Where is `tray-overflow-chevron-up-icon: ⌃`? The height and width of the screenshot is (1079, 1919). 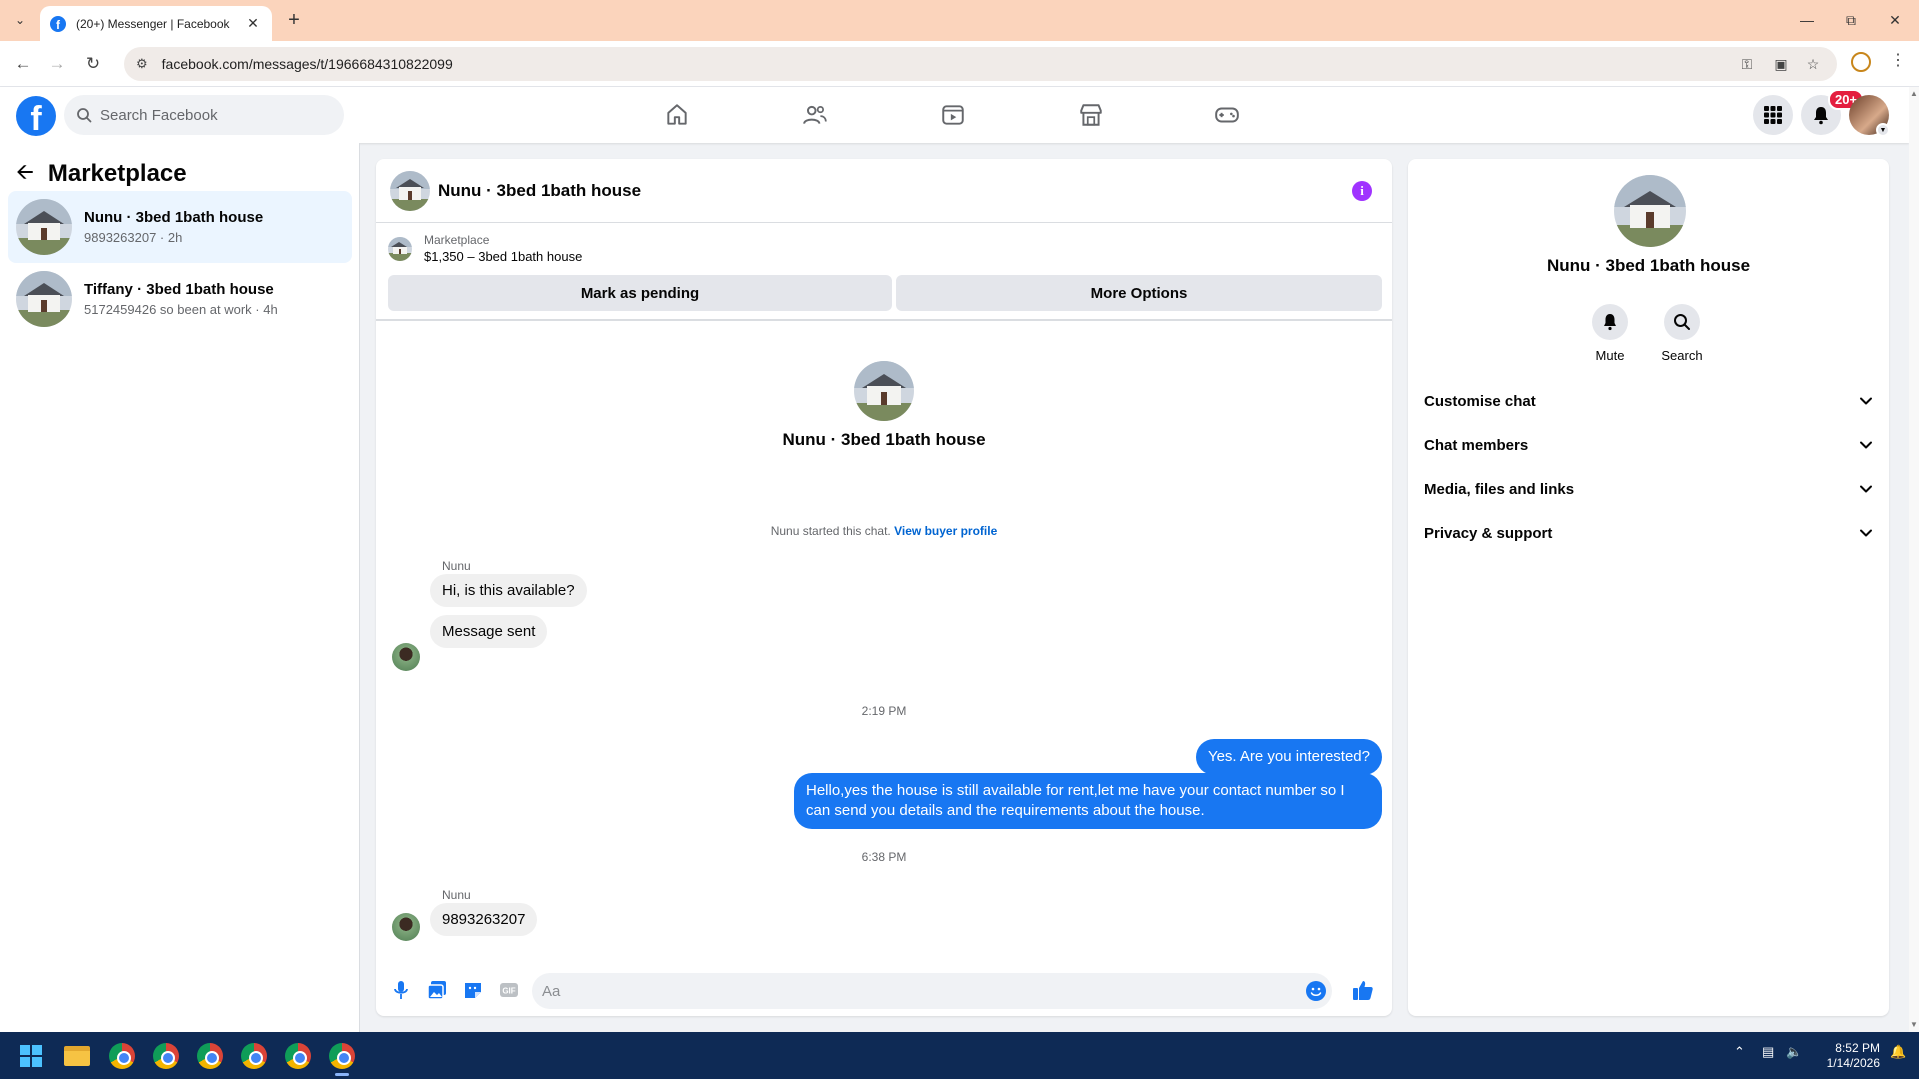
tray-overflow-chevron-up-icon: ⌃ is located at coordinates (1739, 1052).